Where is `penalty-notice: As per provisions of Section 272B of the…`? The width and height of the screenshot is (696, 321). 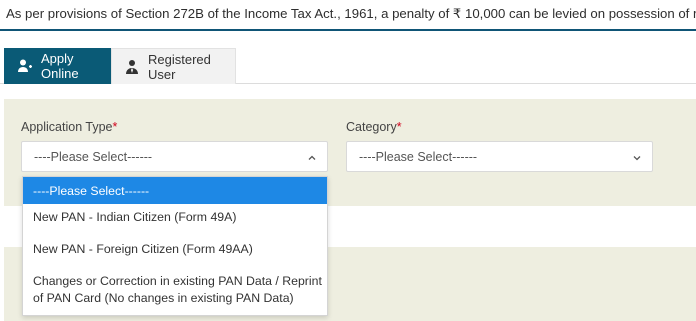 penalty-notice: As per provisions of Section 272B of the… is located at coordinates (348, 15).